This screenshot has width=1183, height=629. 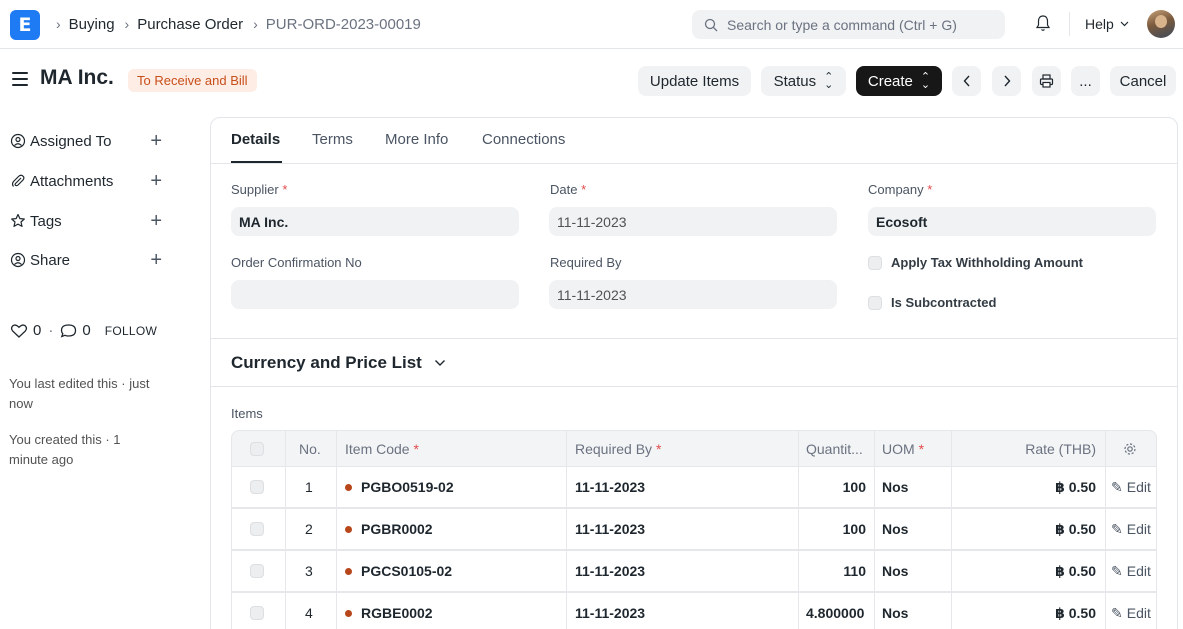 What do you see at coordinates (416, 139) in the screenshot?
I see `tab-more-info: More Info` at bounding box center [416, 139].